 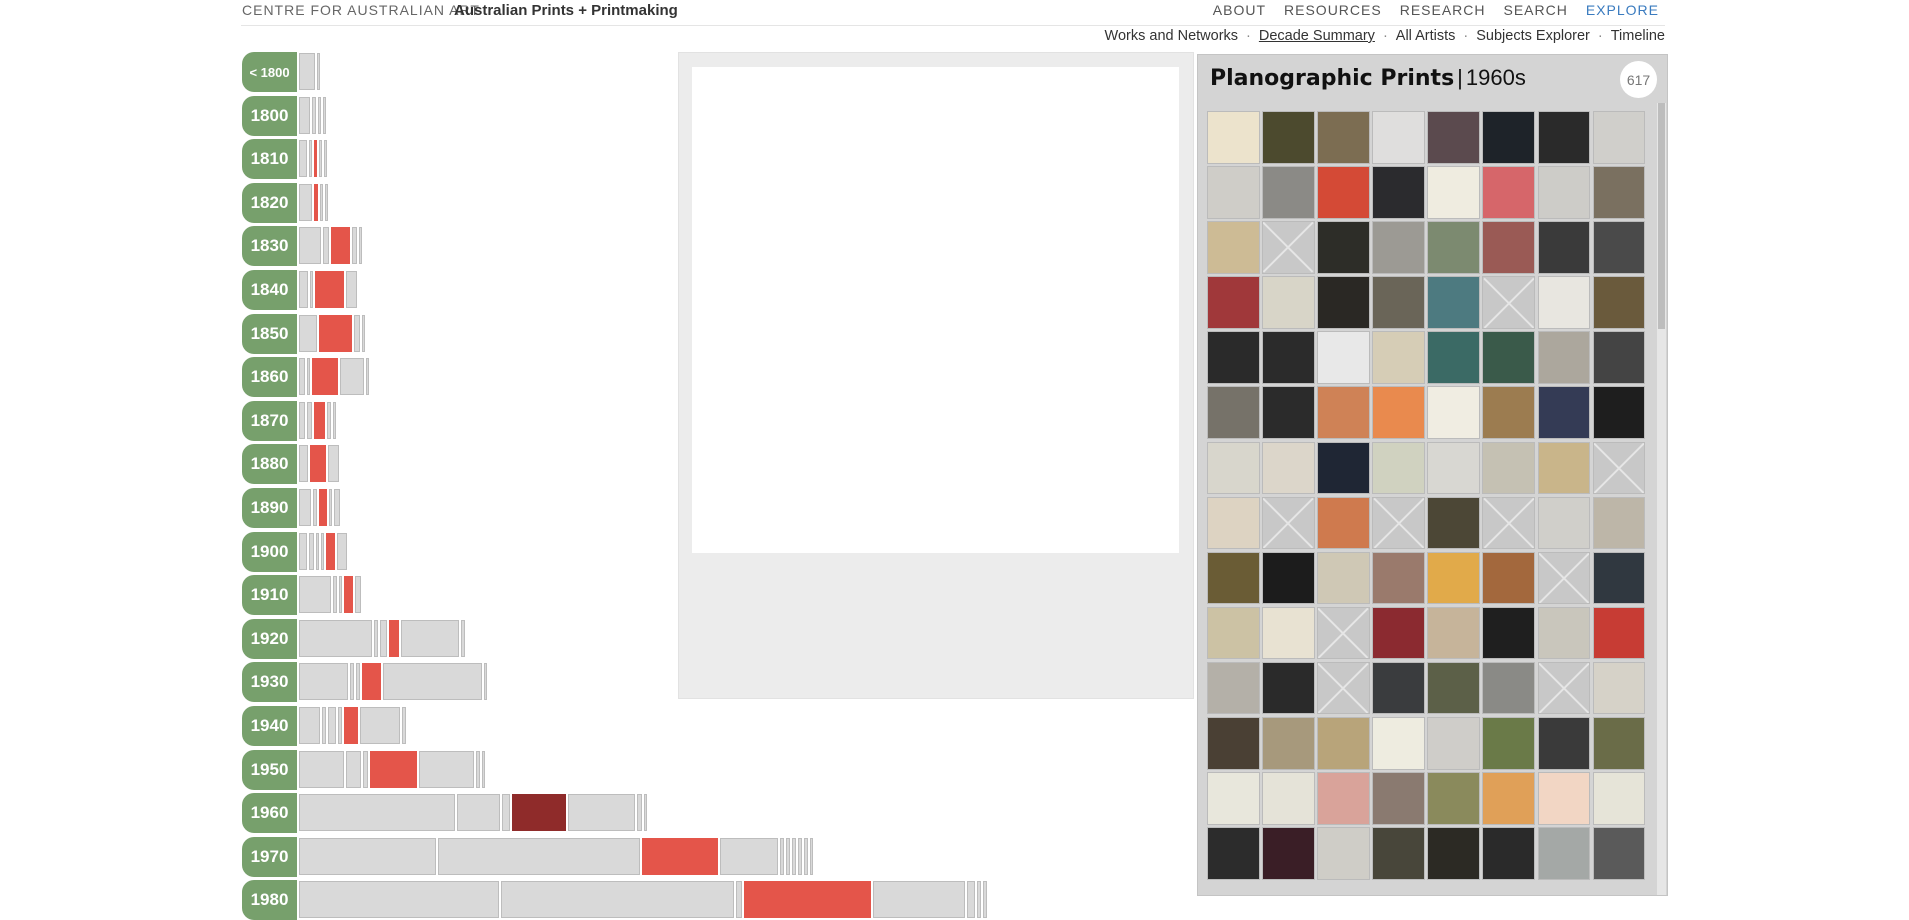 I want to click on topnav-search: SEARCH, so click(x=1536, y=10).